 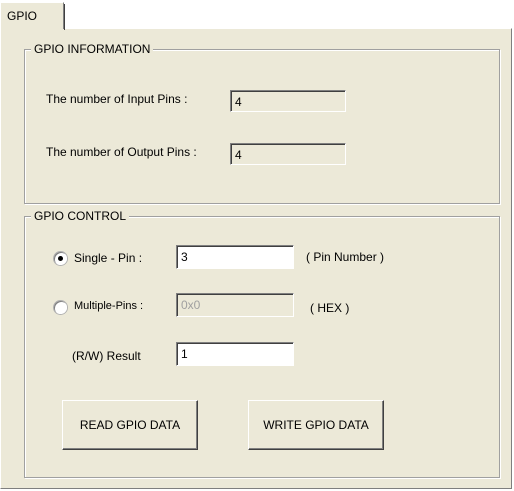 I want to click on radio-selected-dot, so click(x=60, y=258).